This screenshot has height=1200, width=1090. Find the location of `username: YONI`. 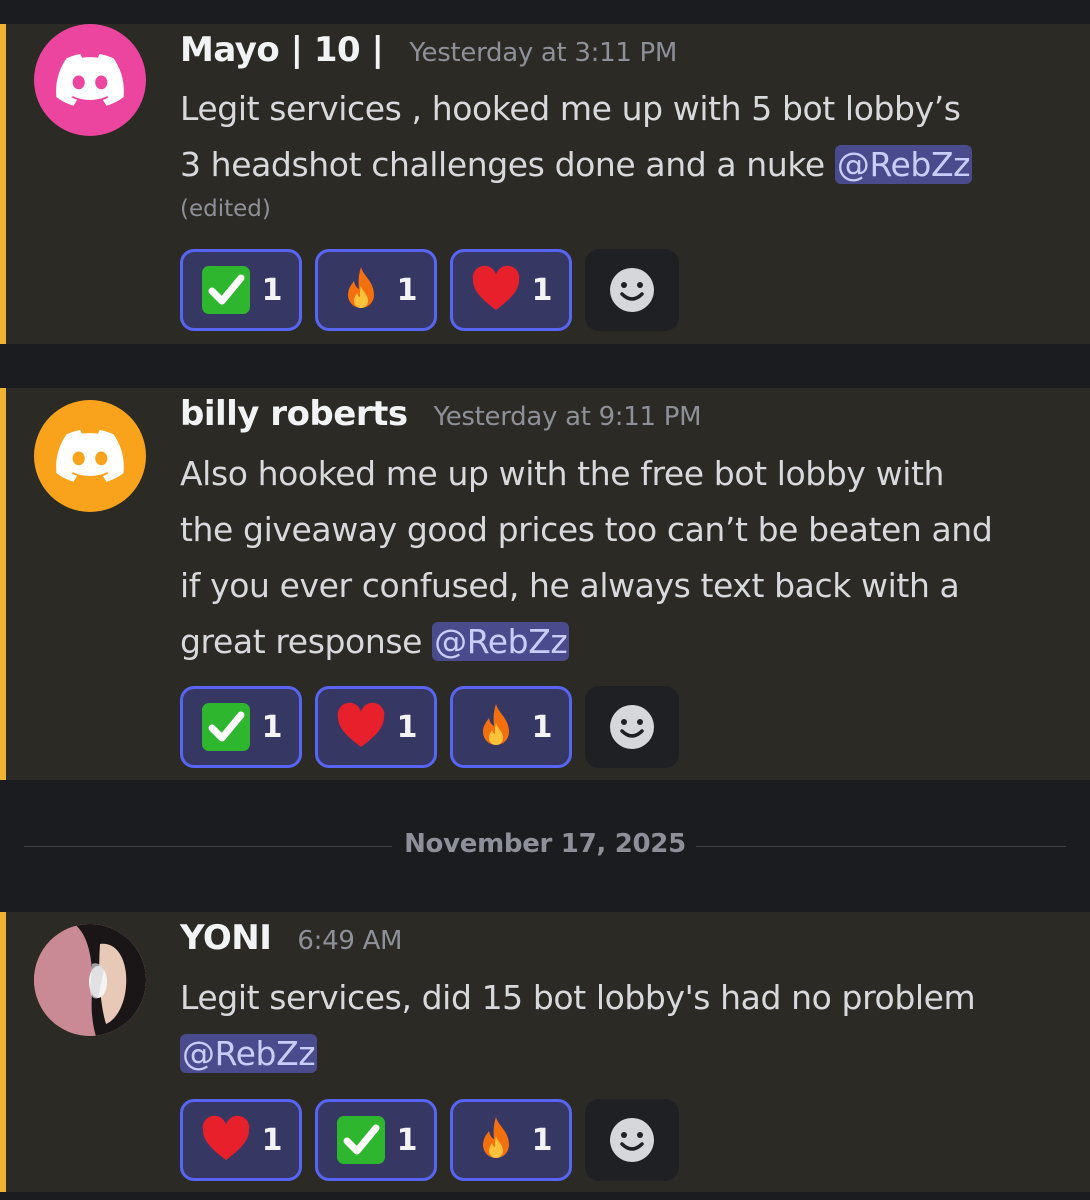

username: YONI is located at coordinates (226, 938).